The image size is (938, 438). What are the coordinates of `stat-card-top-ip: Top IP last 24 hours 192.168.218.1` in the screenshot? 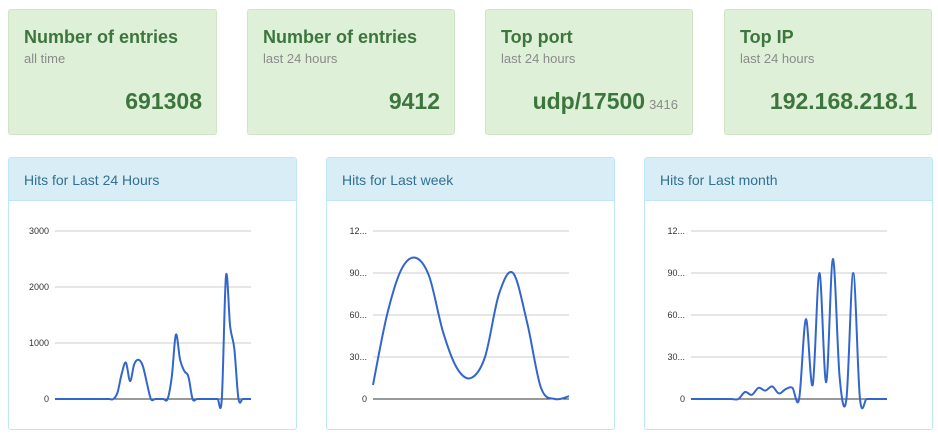 It's located at (828, 72).